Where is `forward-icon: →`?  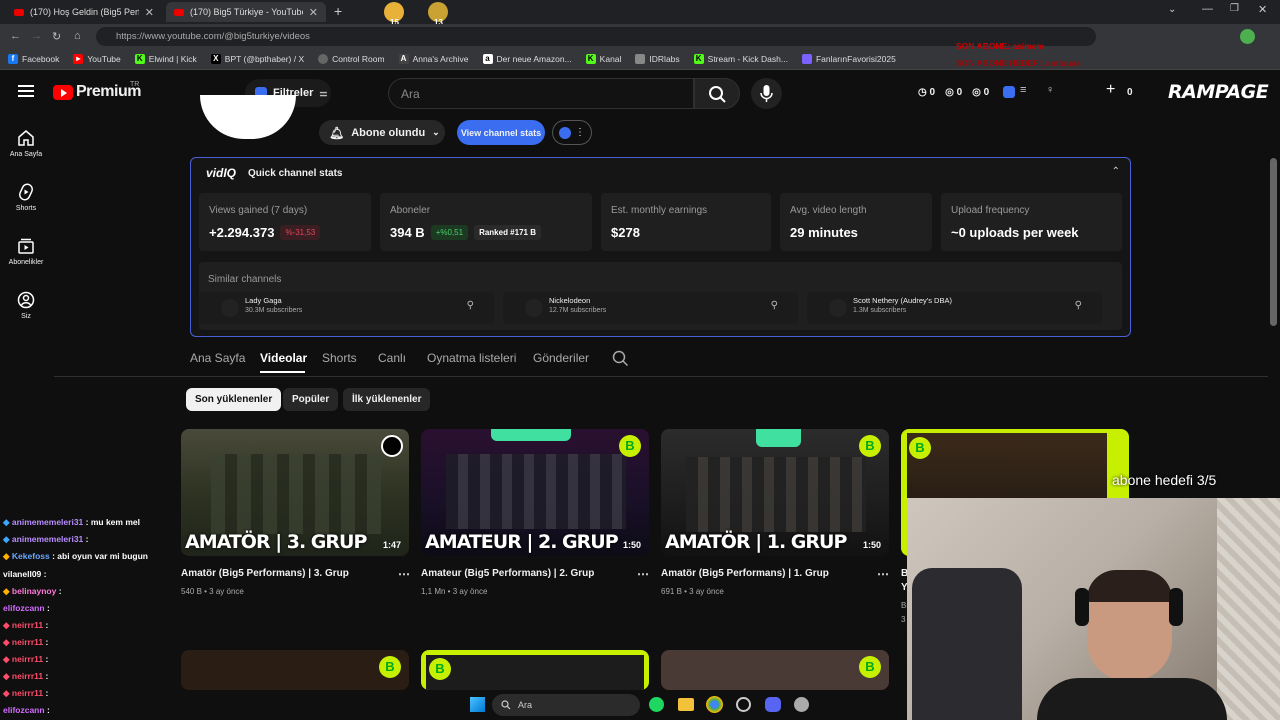 forward-icon: → is located at coordinates (36, 36).